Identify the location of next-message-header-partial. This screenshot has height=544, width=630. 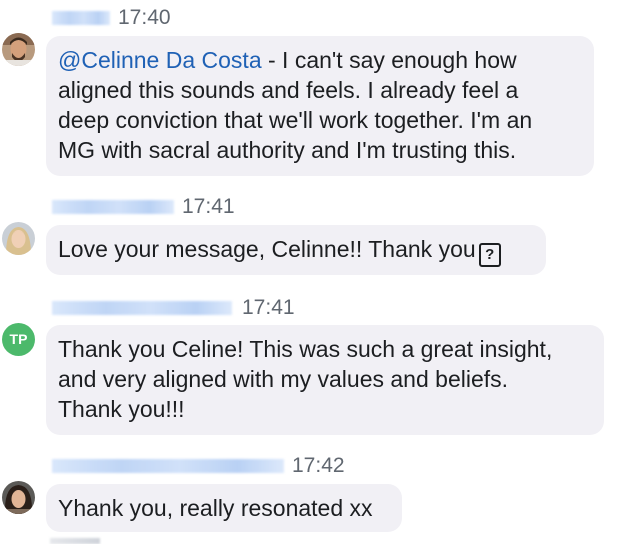
(75, 541).